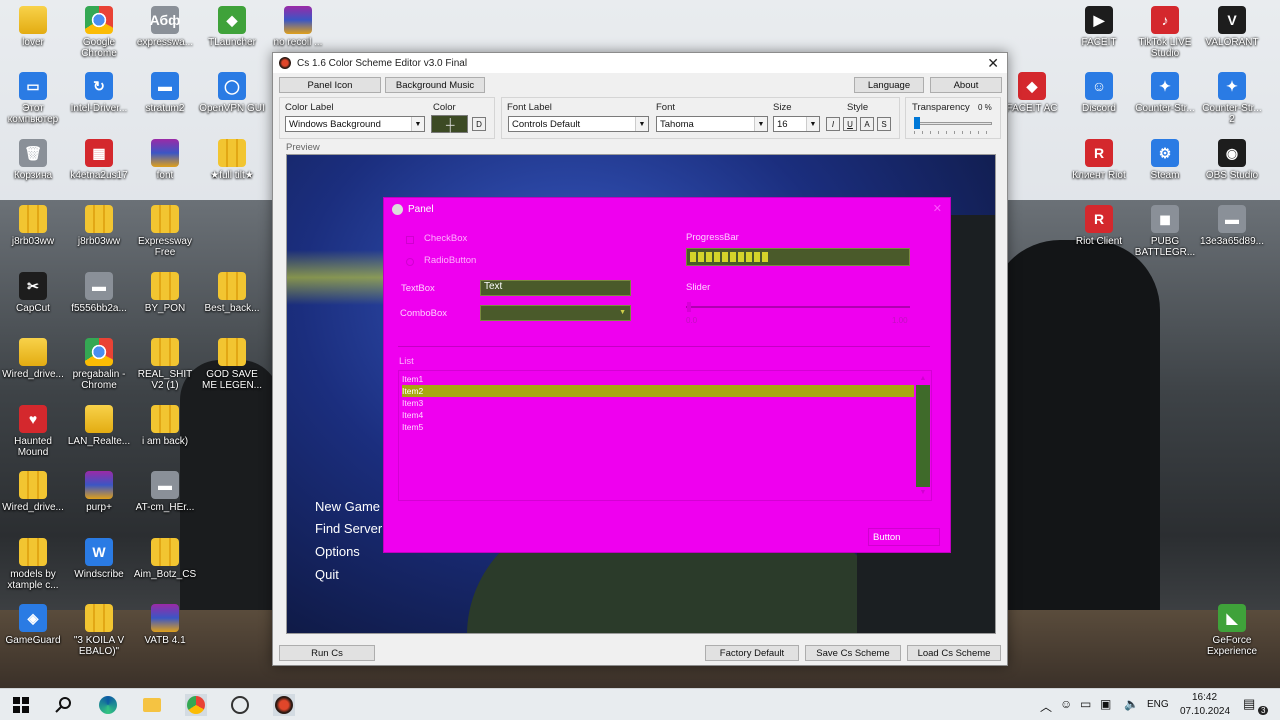 This screenshot has height=720, width=1280. Describe the element at coordinates (752, 653) in the screenshot. I see `factory-default-button: Factory Default` at that location.